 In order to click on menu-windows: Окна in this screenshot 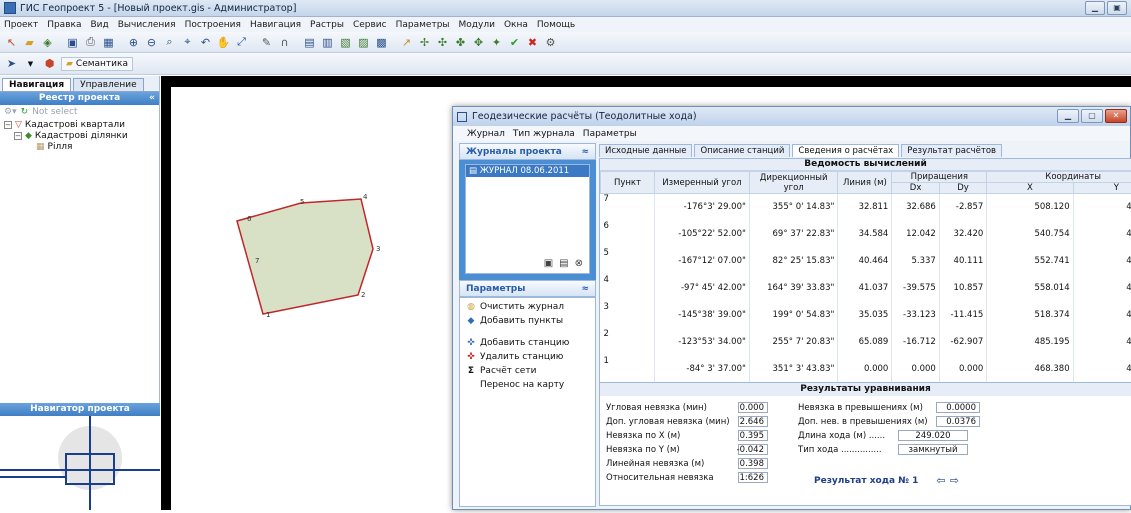, I will do `click(516, 25)`.